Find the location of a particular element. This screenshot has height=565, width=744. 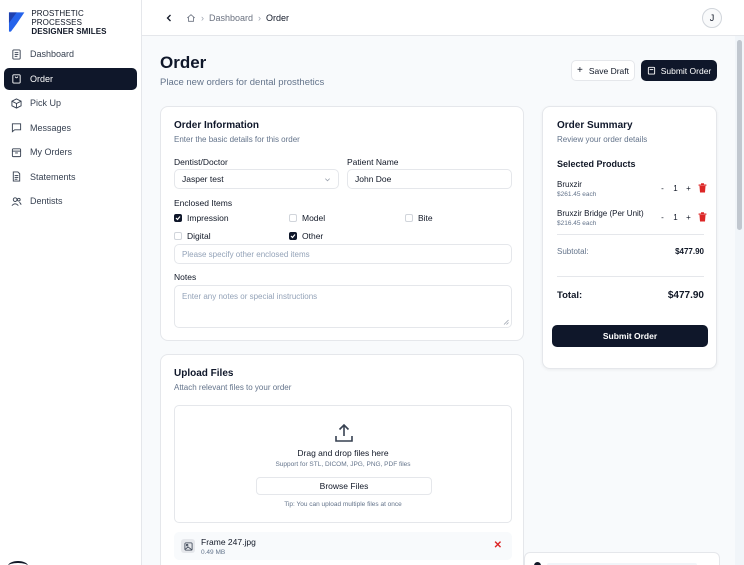

clipboard-icon is located at coordinates (651, 70).